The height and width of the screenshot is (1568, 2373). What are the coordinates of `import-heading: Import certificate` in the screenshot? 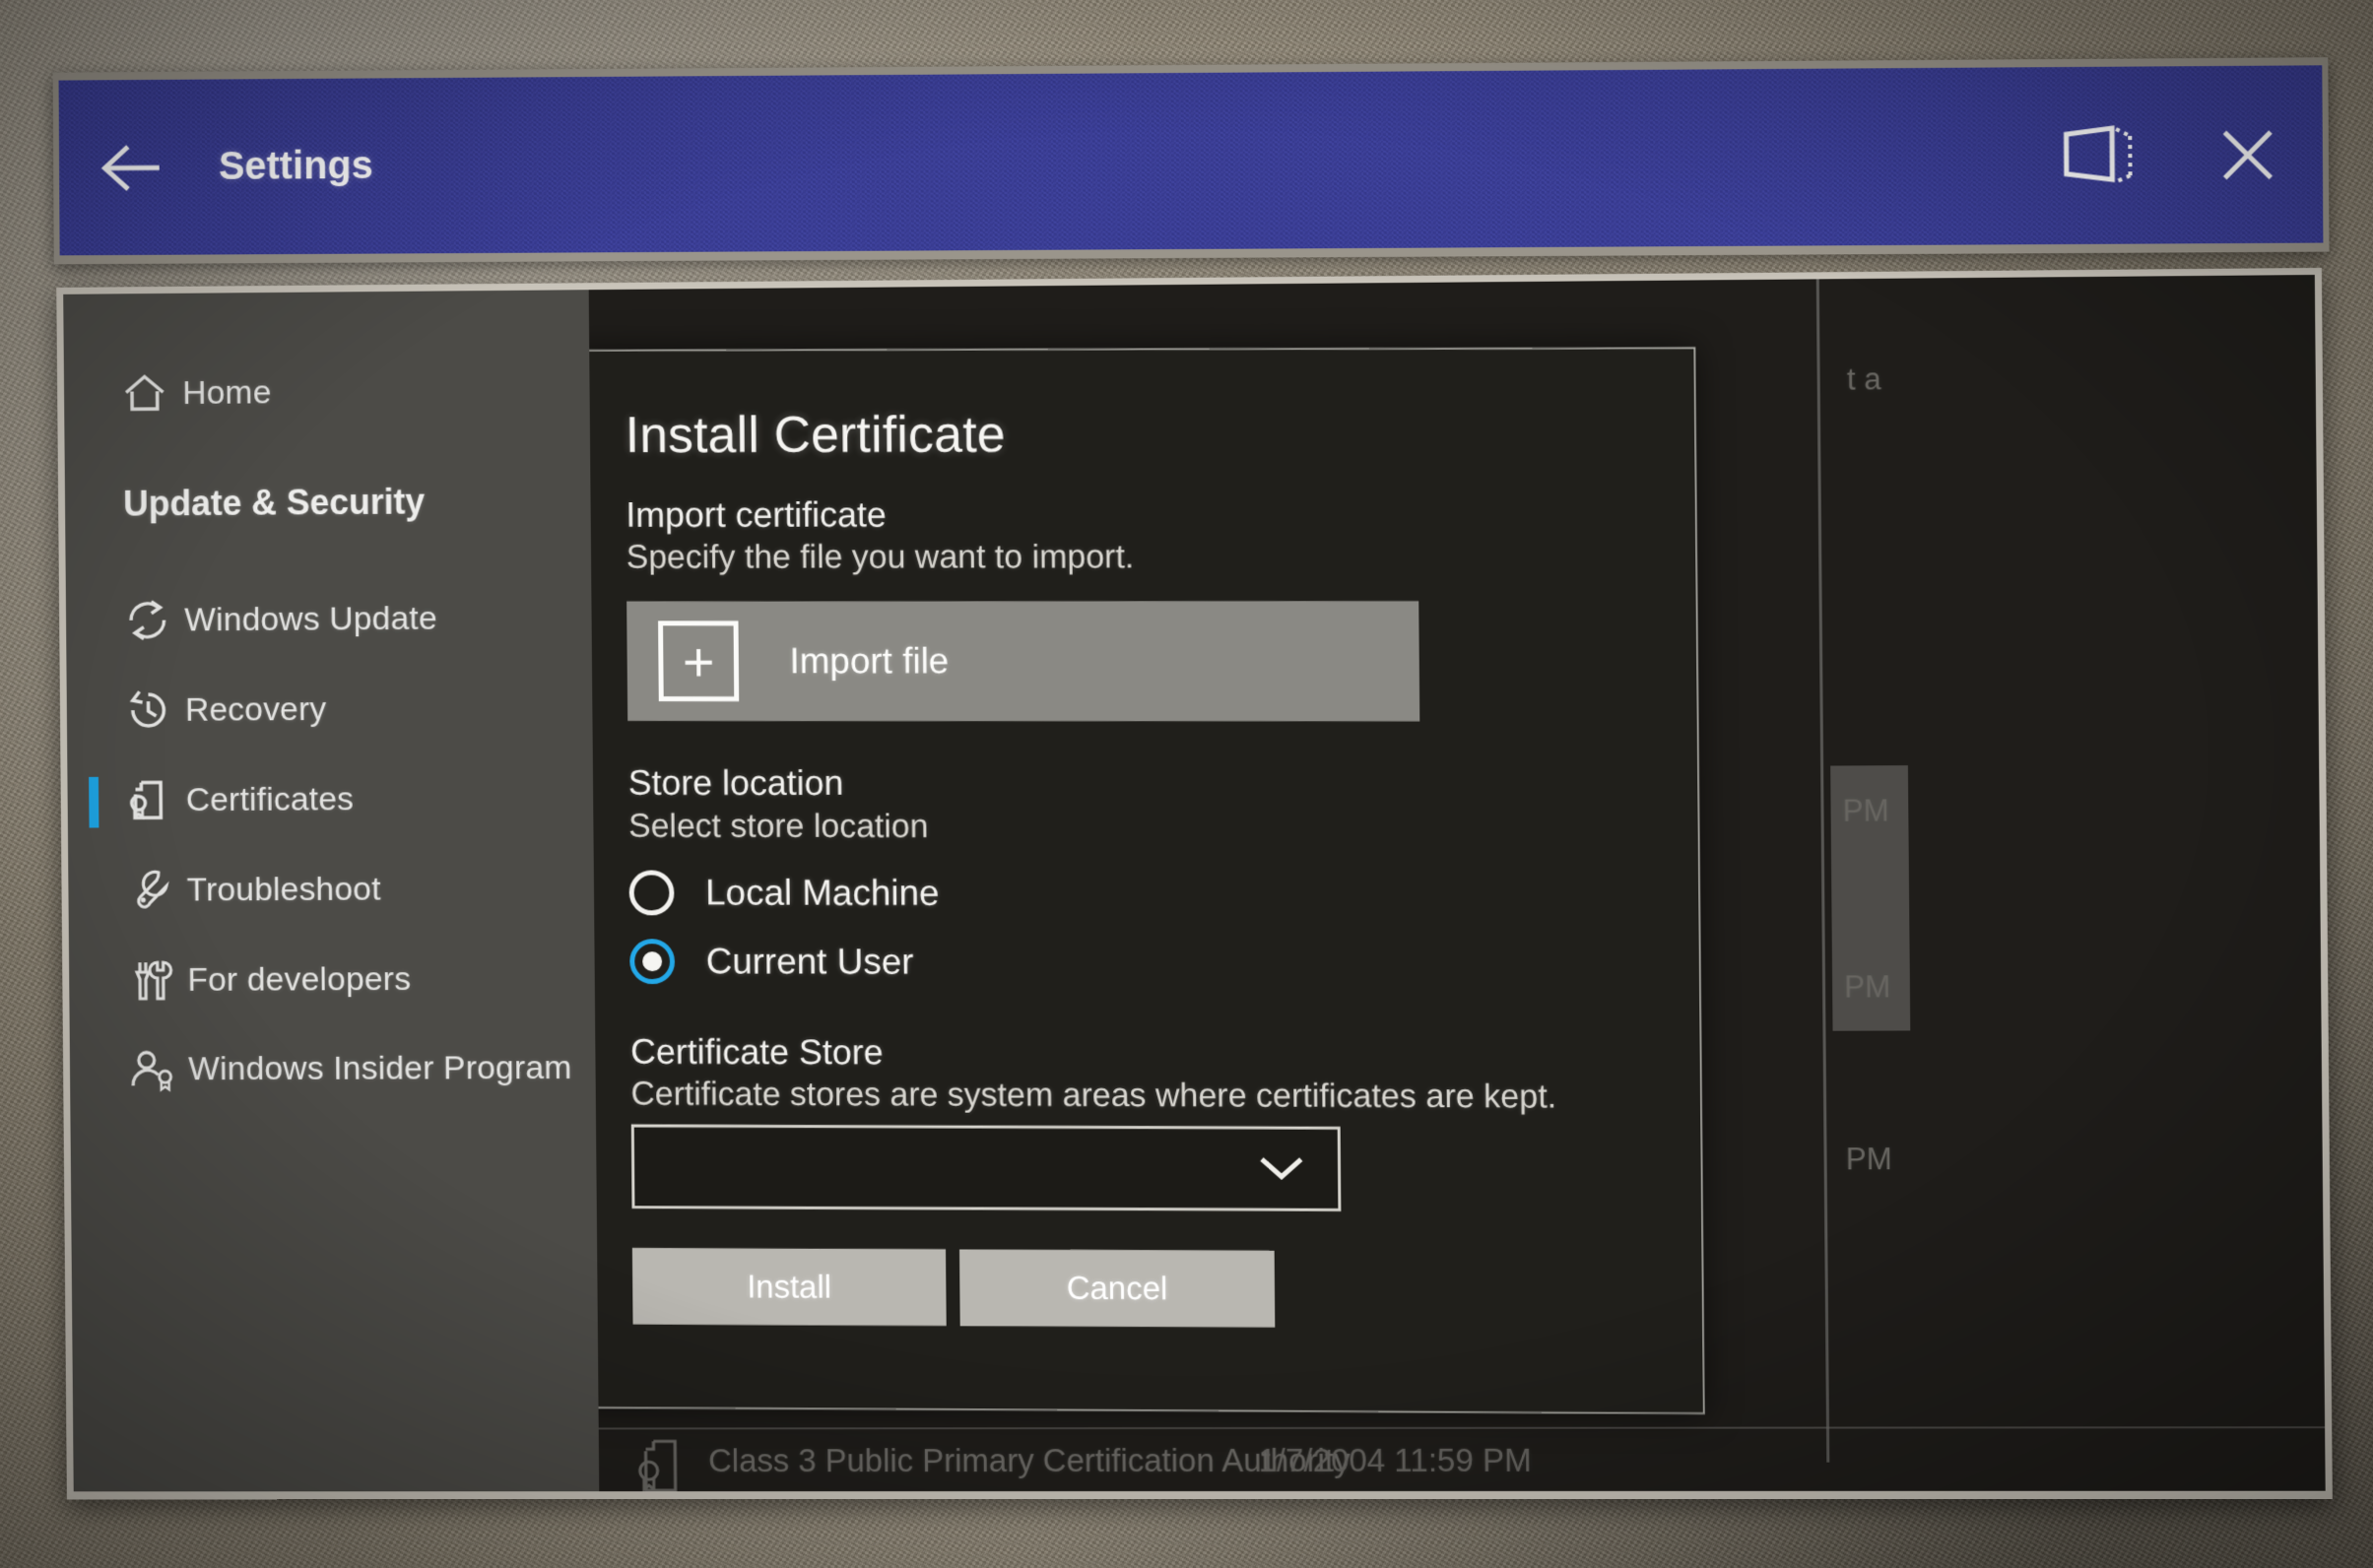 It's located at (757, 514).